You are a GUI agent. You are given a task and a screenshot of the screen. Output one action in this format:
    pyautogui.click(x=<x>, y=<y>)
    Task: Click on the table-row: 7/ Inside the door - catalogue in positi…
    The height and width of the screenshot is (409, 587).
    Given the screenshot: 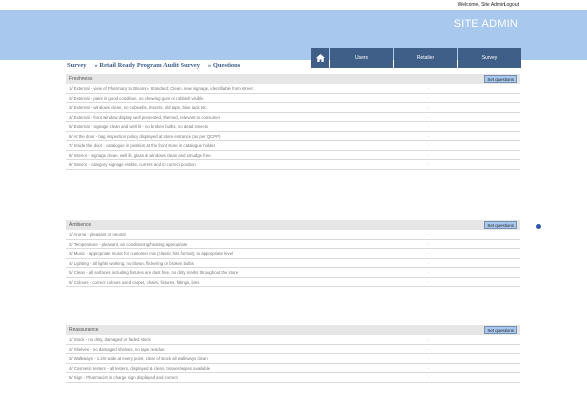 What is the action you would take?
    pyautogui.click(x=293, y=146)
    